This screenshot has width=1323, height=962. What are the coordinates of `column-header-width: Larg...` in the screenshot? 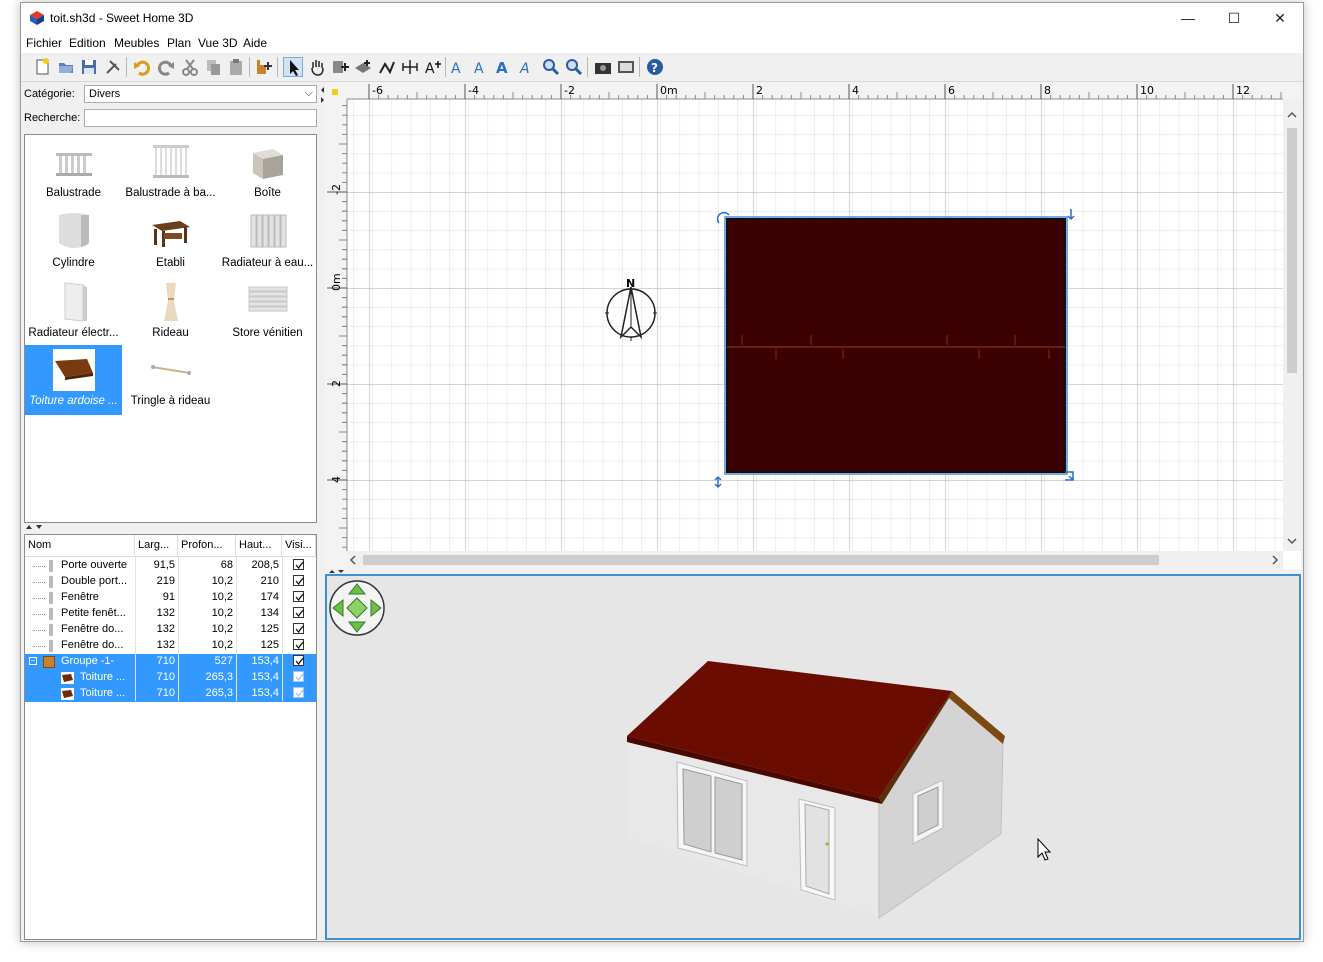 It's located at (156, 546).